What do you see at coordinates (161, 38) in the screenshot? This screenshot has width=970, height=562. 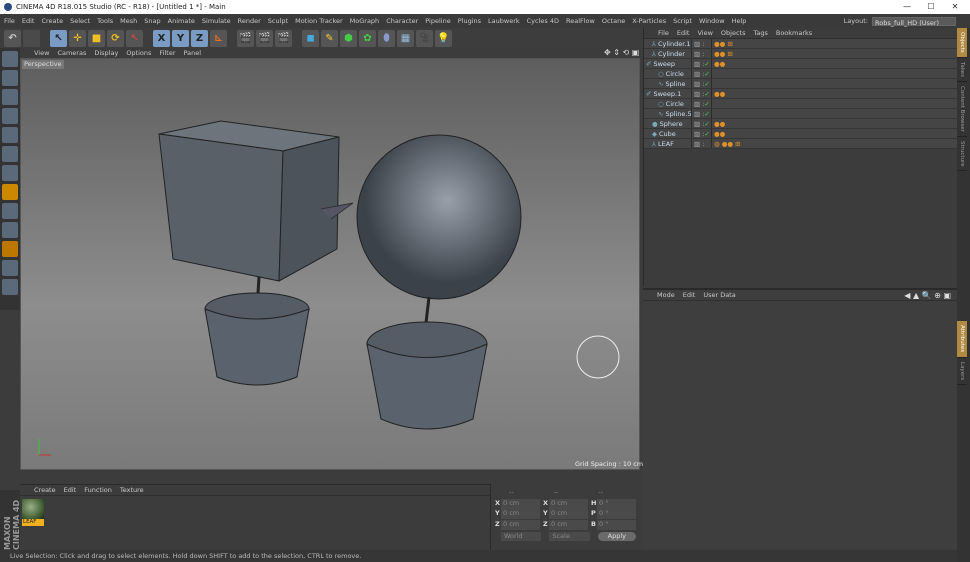 I see `x-axis-lock-button: X` at bounding box center [161, 38].